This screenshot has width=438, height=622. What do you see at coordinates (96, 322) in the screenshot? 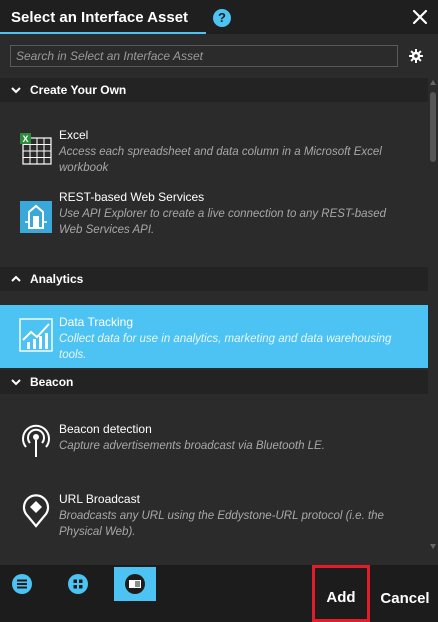
I see `item-name: Data Tracking` at bounding box center [96, 322].